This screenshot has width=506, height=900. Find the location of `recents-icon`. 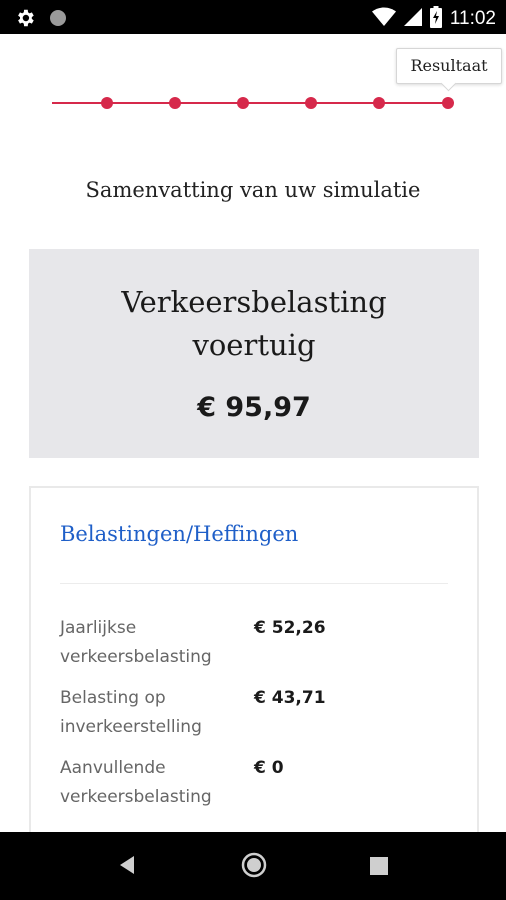

recents-icon is located at coordinates (379, 868).